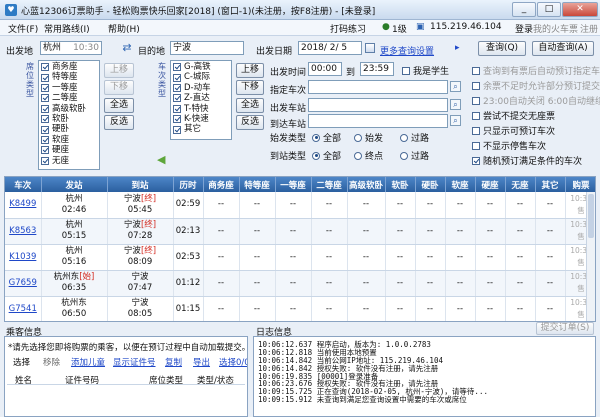  I want to click on student-option: 我是学生, so click(425, 70).